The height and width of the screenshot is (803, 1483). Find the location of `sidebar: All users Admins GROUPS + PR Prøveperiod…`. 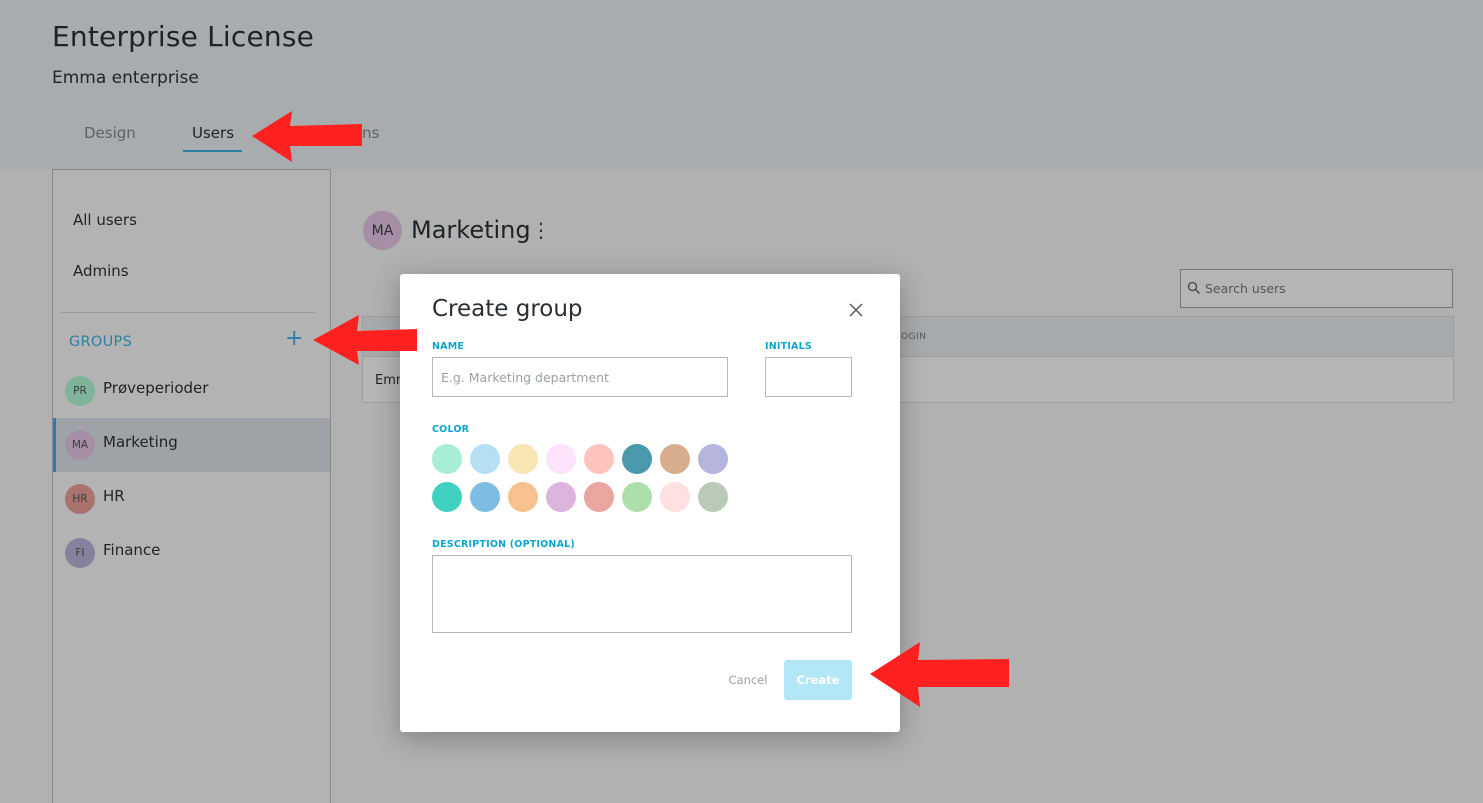

sidebar: All users Admins GROUPS + PR Prøveperiod… is located at coordinates (191, 486).